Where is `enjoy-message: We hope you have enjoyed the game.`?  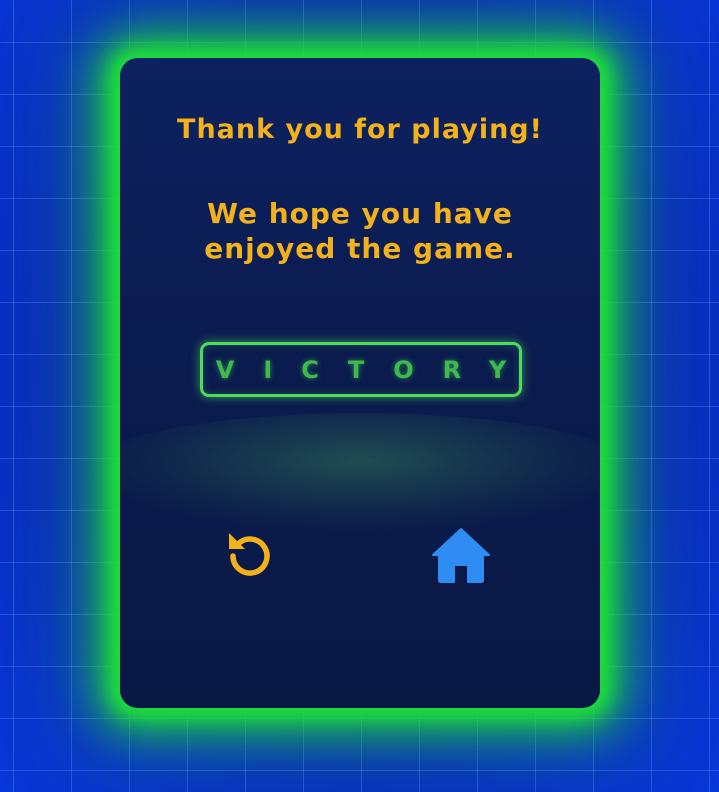 enjoy-message: We hope you have enjoyed the game. is located at coordinates (360, 231).